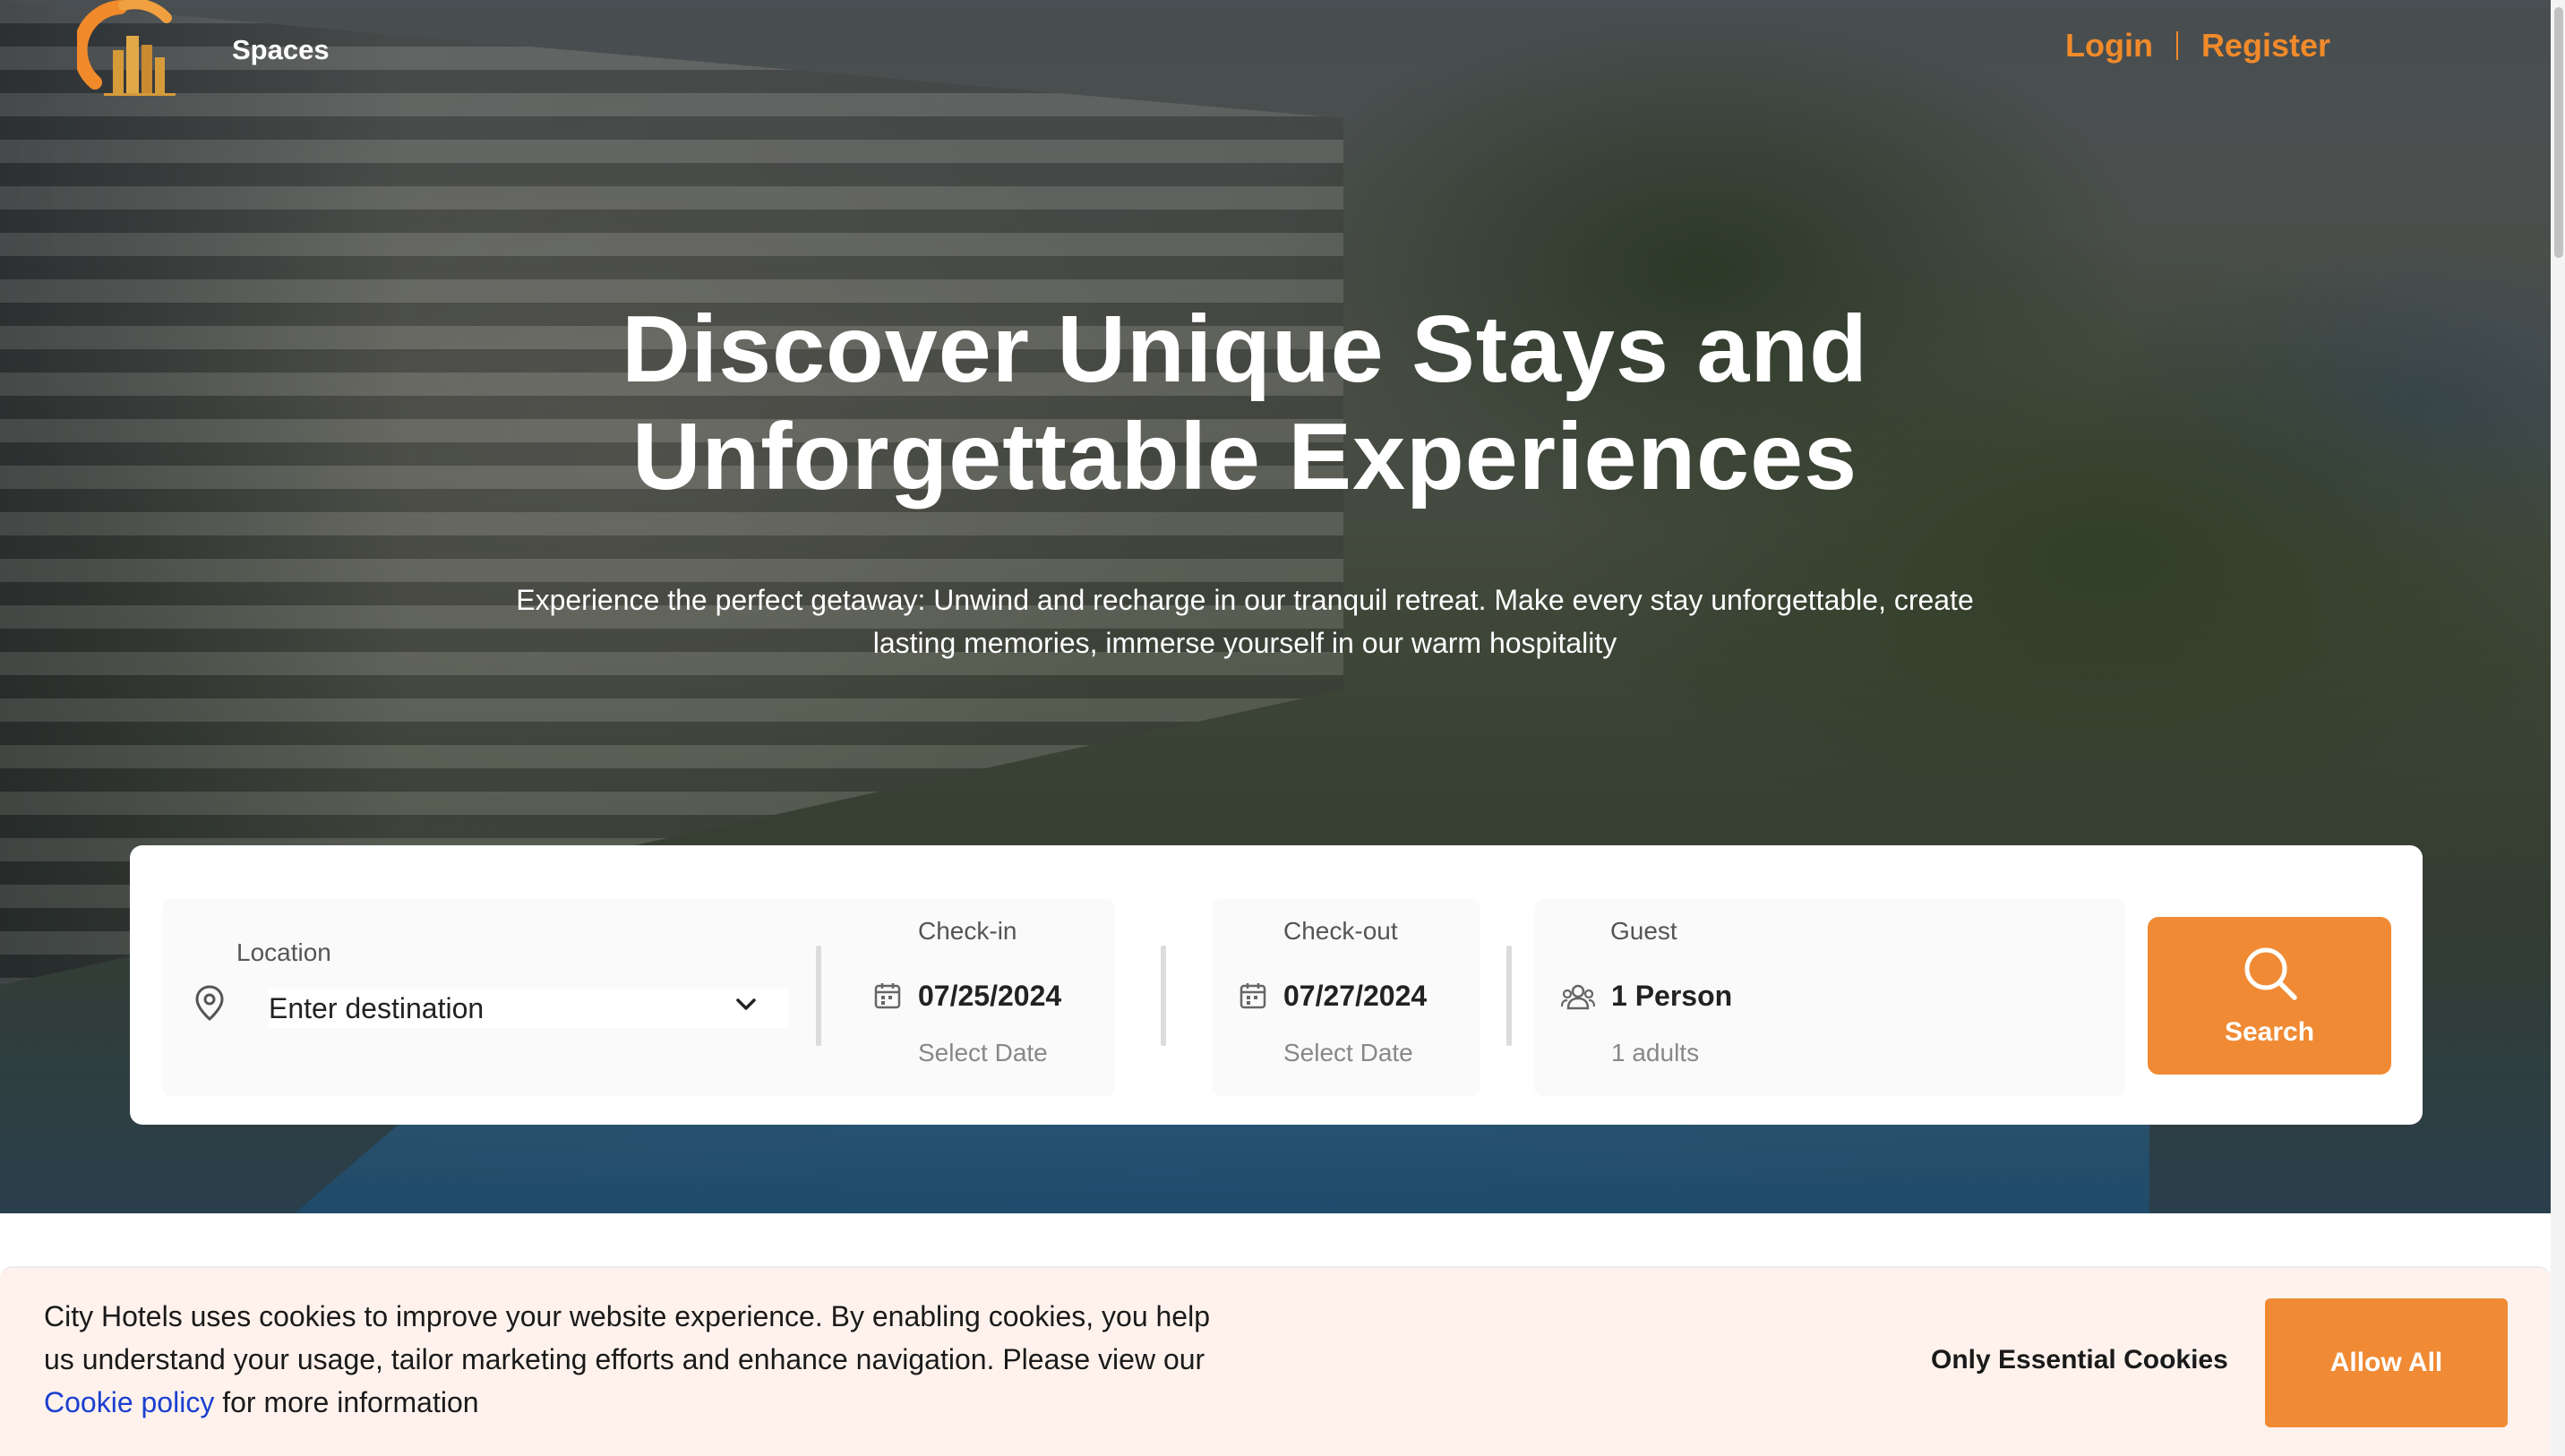 This screenshot has width=2565, height=1456. I want to click on location-field: Location, so click(543, 997).